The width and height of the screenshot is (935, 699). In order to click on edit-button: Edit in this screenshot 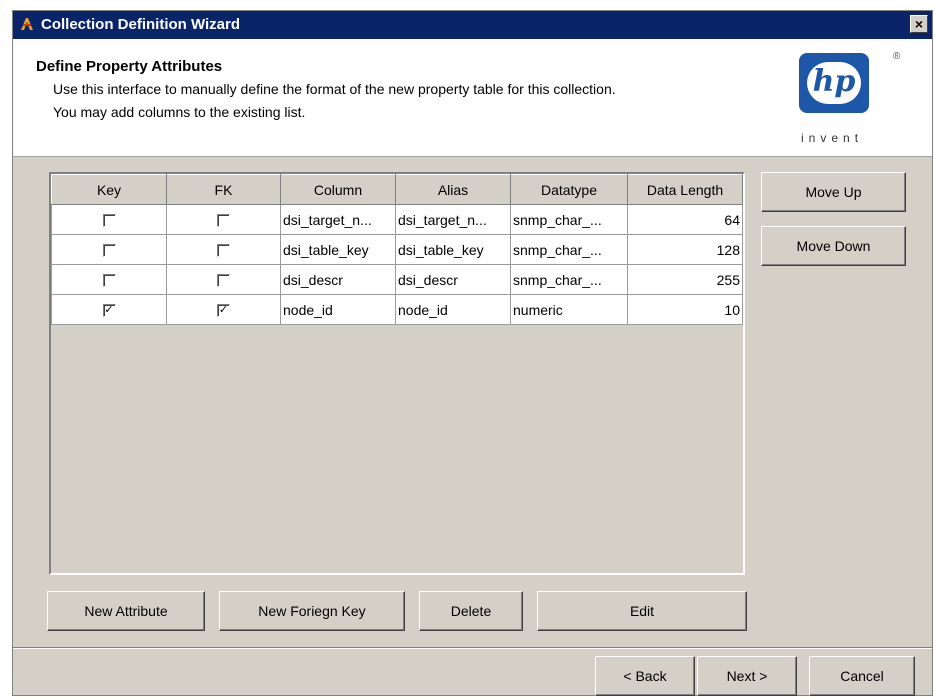, I will do `click(642, 611)`.